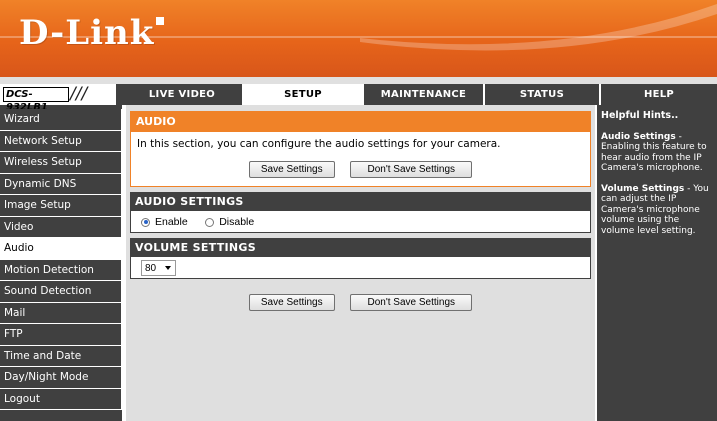  I want to click on top-button-row: Save Settings Don't Save Settings, so click(360, 168).